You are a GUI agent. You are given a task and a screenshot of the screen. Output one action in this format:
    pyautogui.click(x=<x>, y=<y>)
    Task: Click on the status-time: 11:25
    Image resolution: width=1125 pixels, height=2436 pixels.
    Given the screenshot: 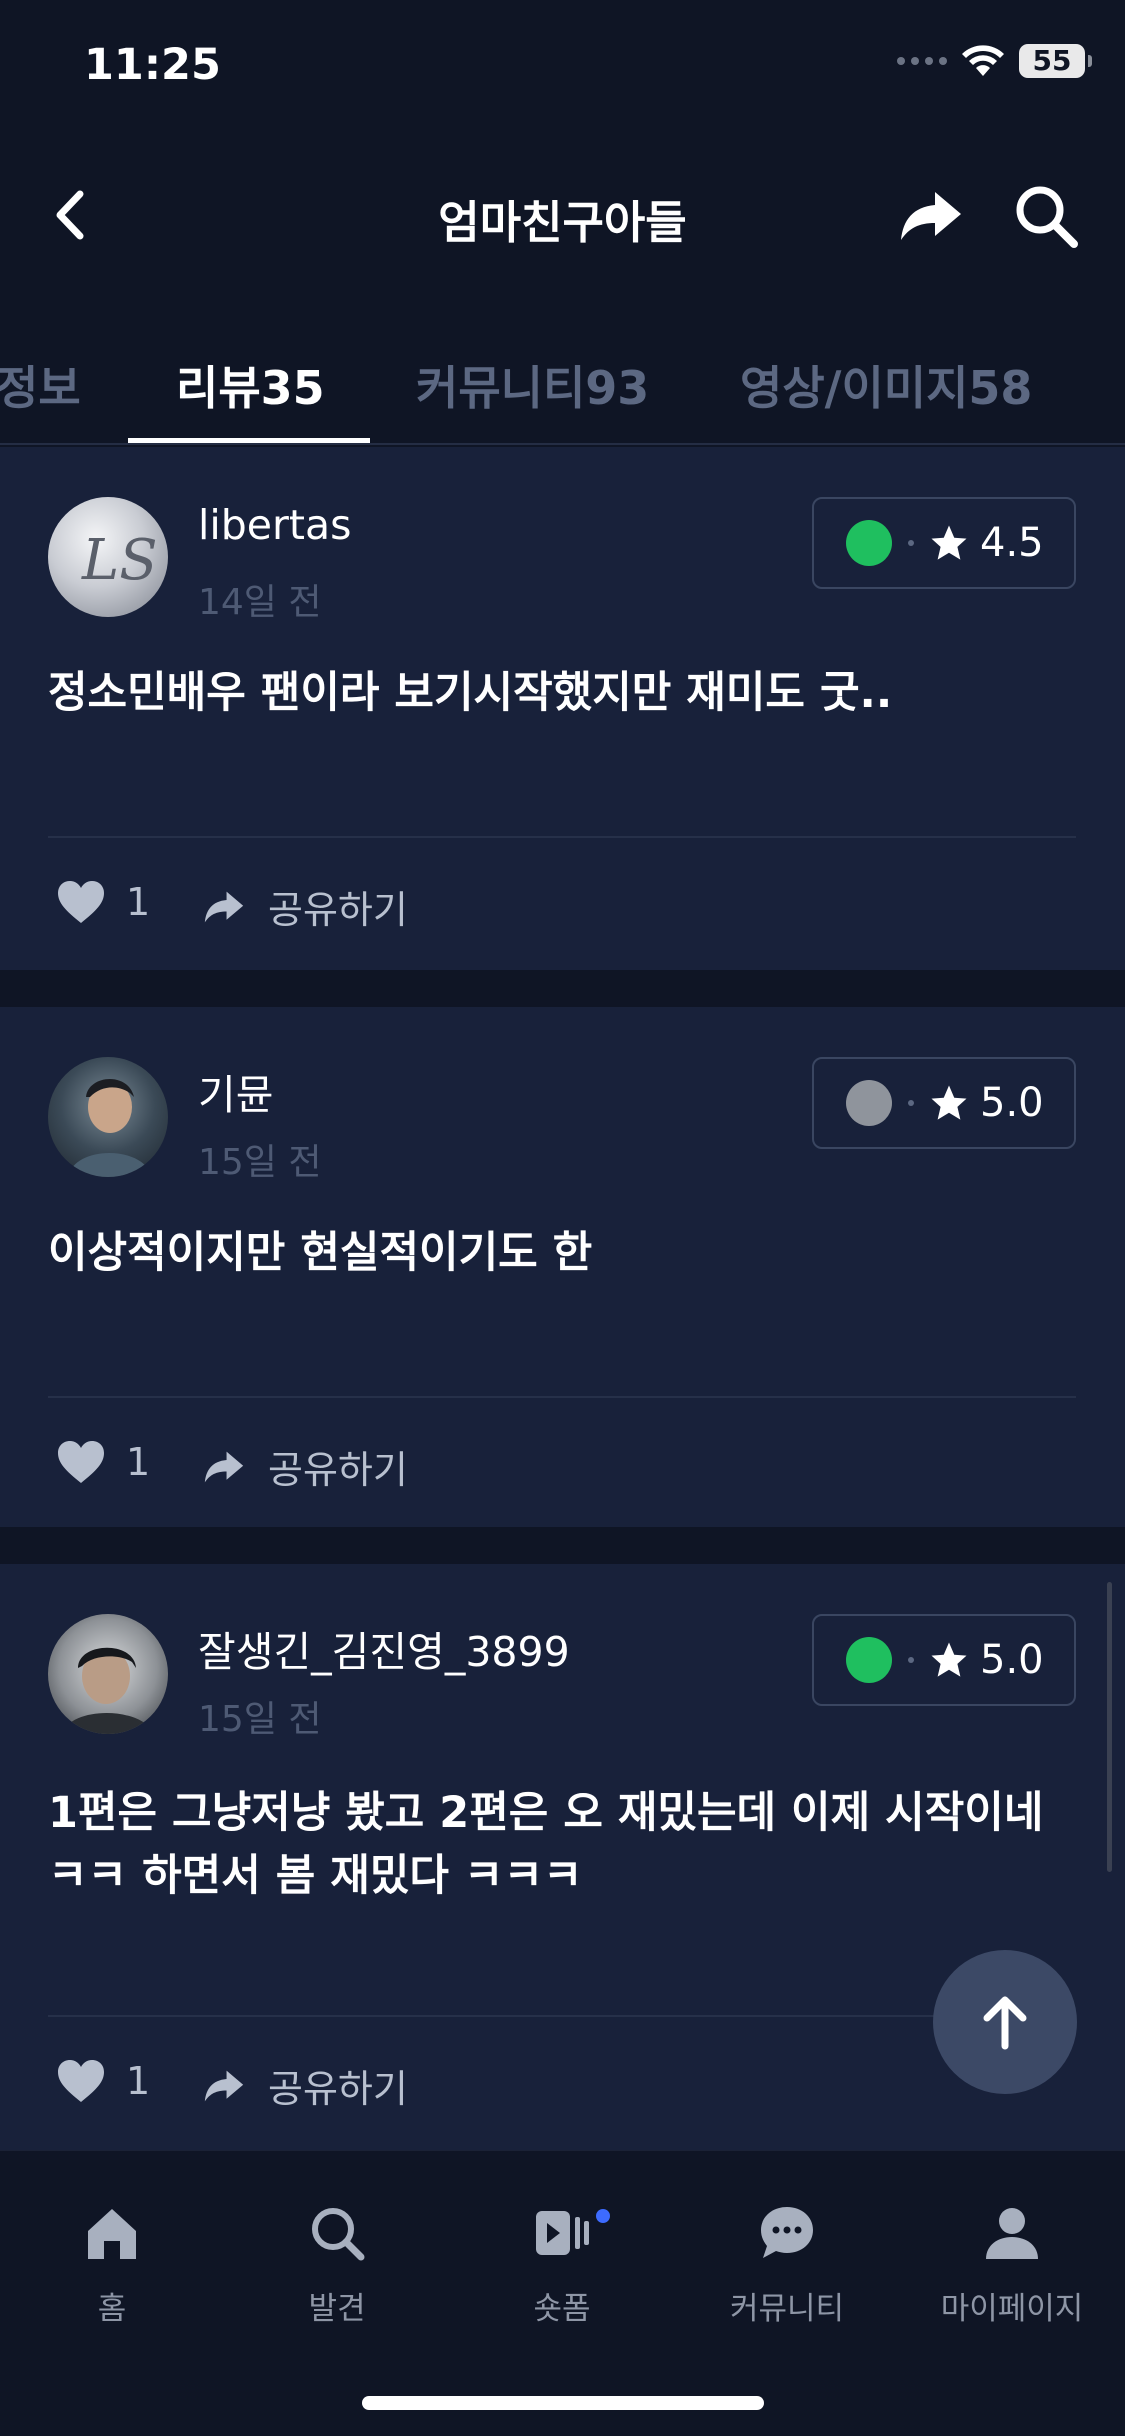 What is the action you would take?
    pyautogui.click(x=152, y=65)
    